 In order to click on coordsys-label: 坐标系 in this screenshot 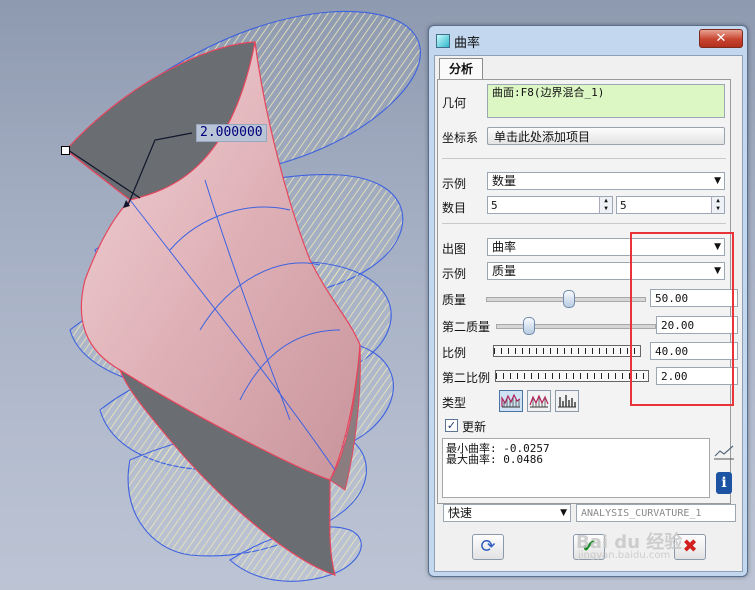, I will do `click(460, 138)`.